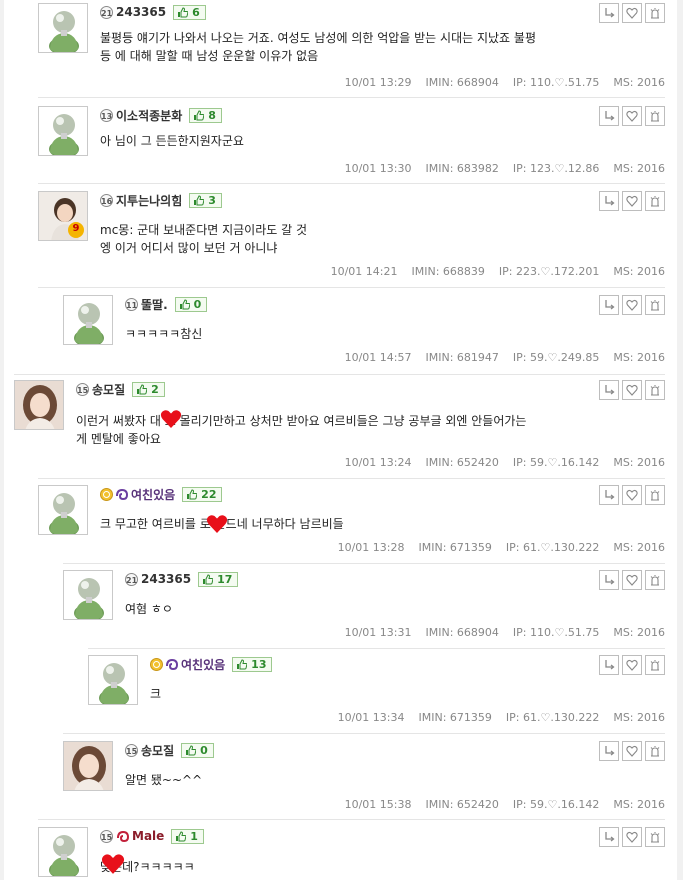 The width and height of the screenshot is (683, 880). What do you see at coordinates (149, 200) in the screenshot?
I see `nickname: 지투는나의힘` at bounding box center [149, 200].